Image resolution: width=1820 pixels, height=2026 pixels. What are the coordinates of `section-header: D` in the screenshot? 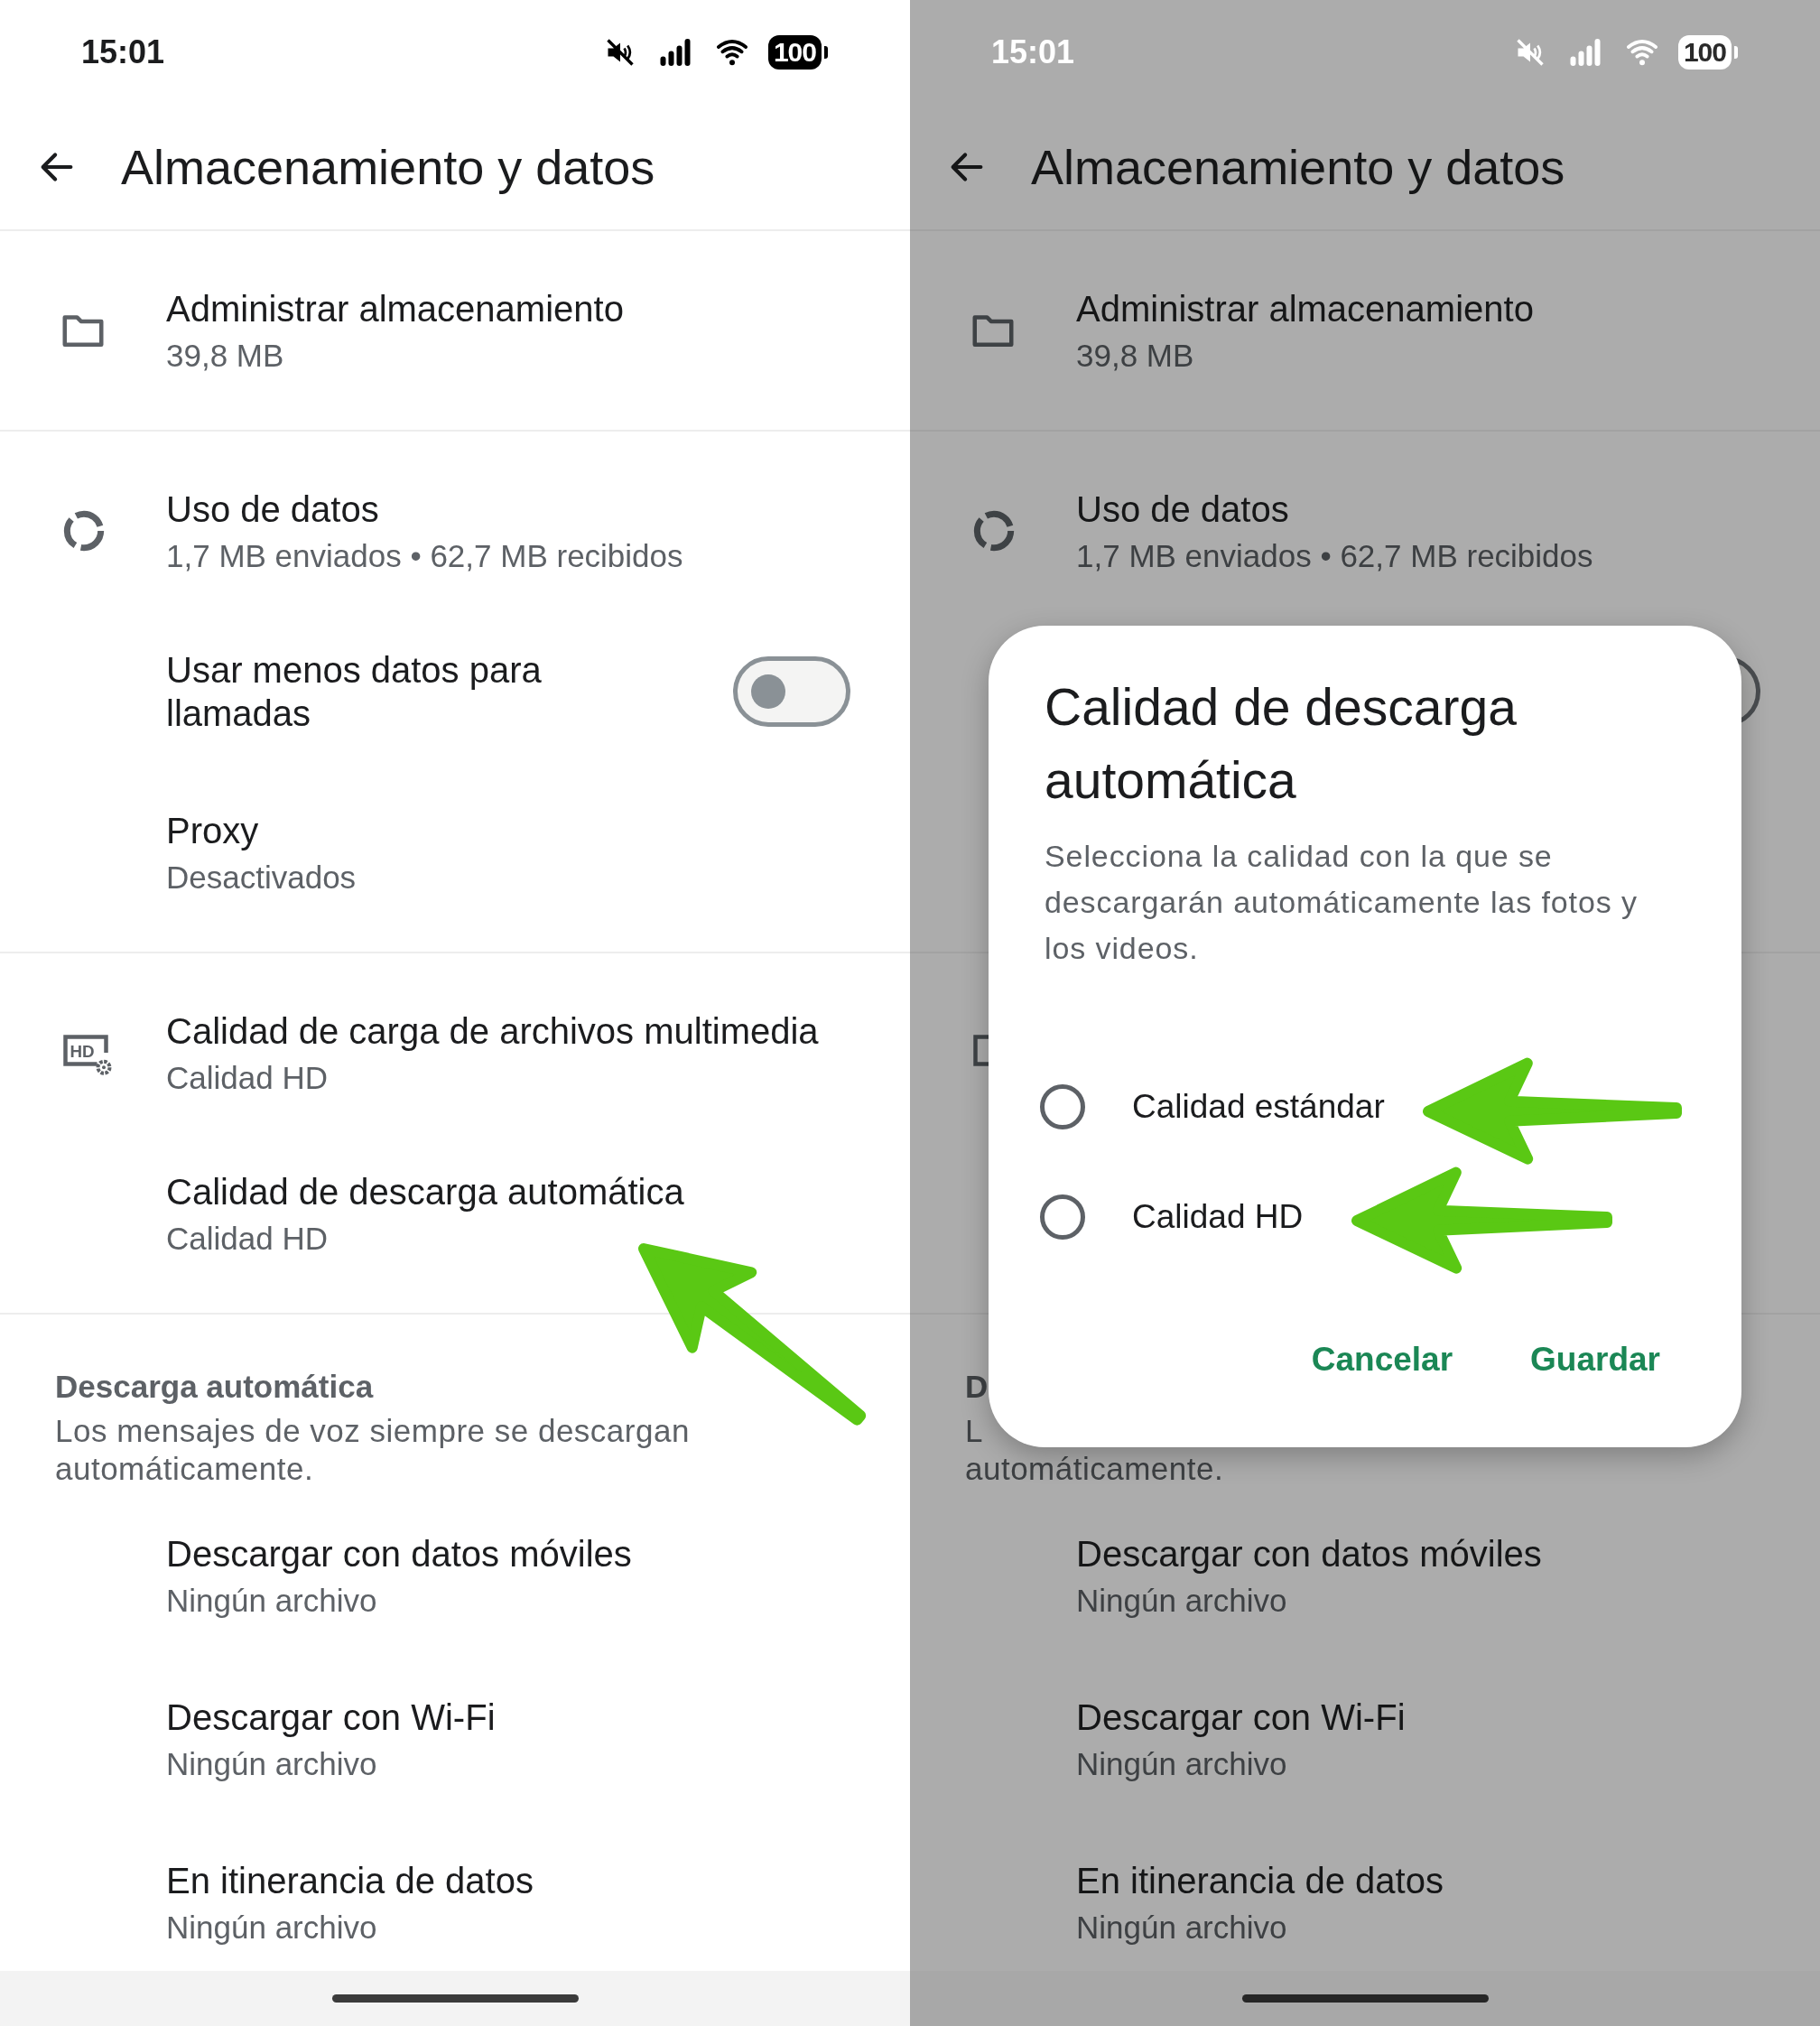 It's located at (977, 1387).